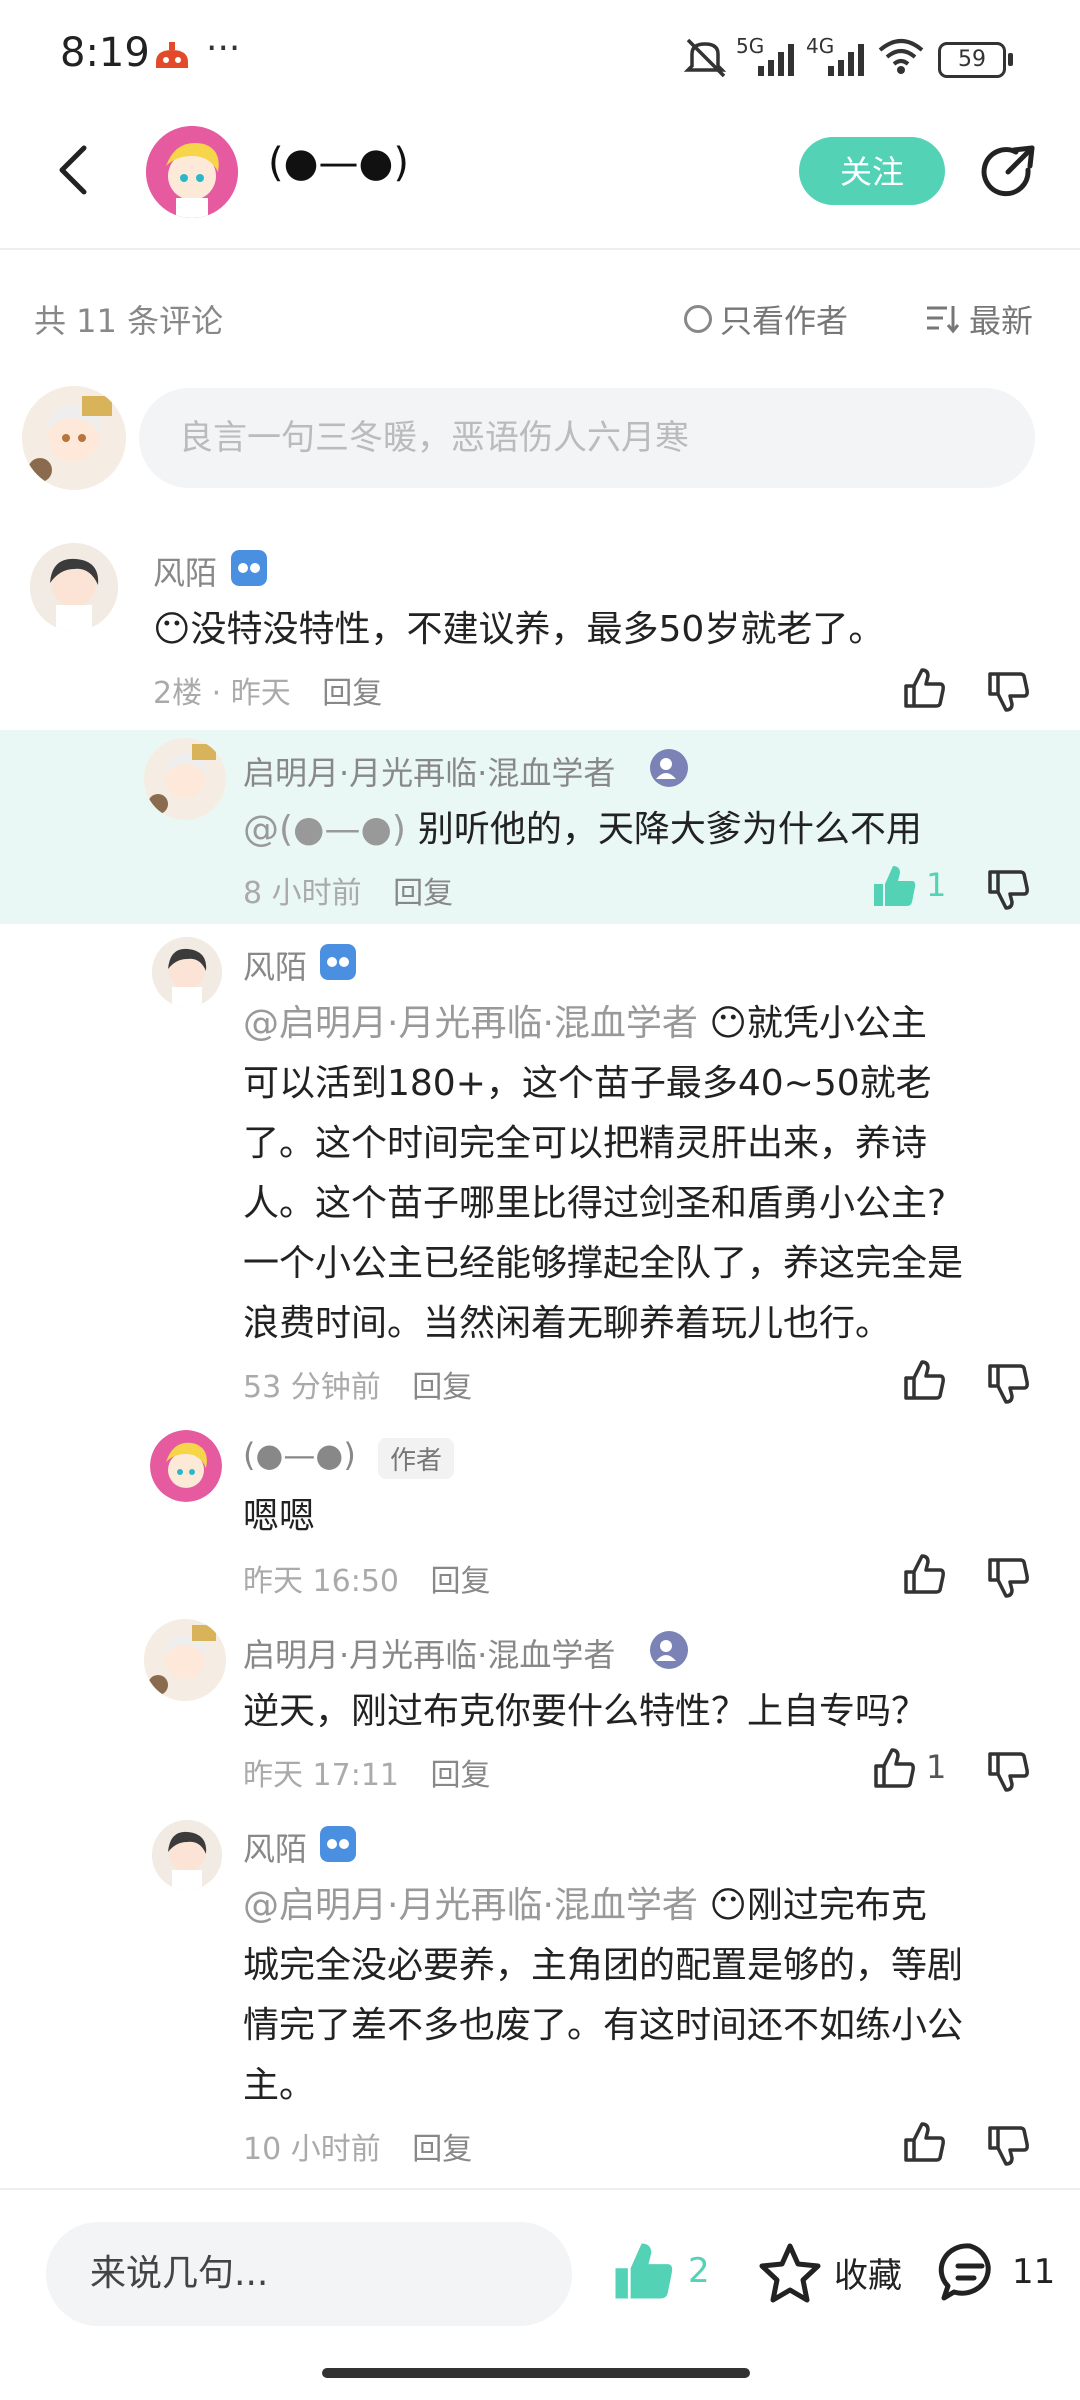 The width and height of the screenshot is (1080, 2400). I want to click on status-more-dots: ···, so click(223, 48).